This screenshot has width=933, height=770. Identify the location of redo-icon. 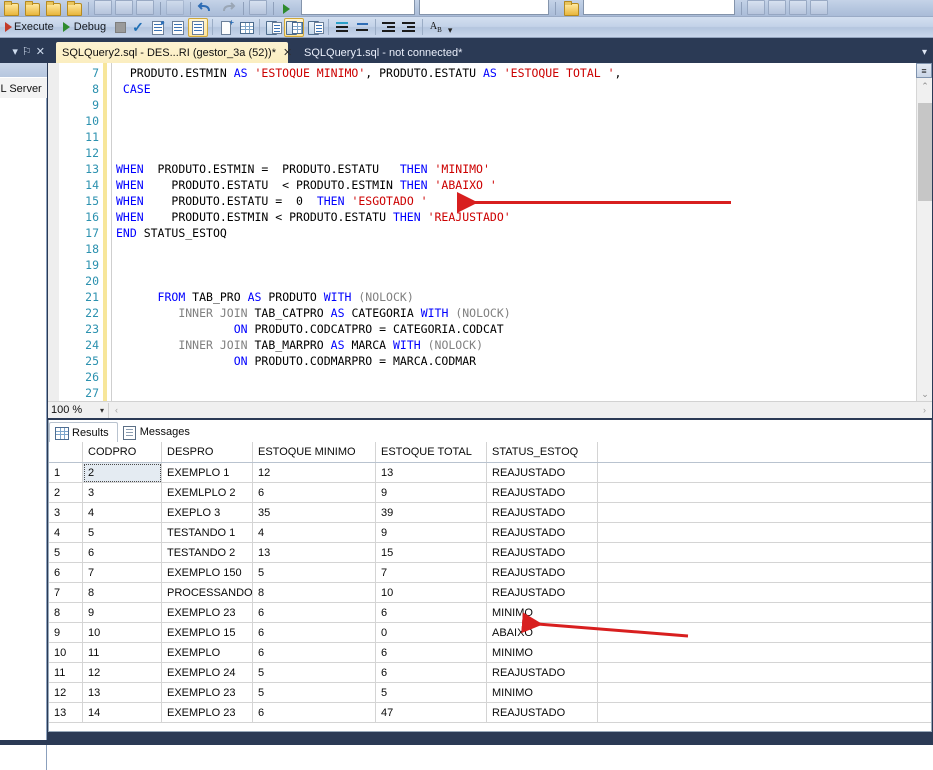
(227, 8).